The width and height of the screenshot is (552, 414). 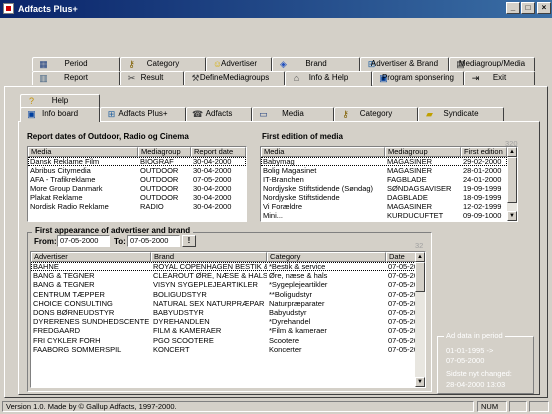 I want to click on maximize-button: □, so click(x=528, y=8).